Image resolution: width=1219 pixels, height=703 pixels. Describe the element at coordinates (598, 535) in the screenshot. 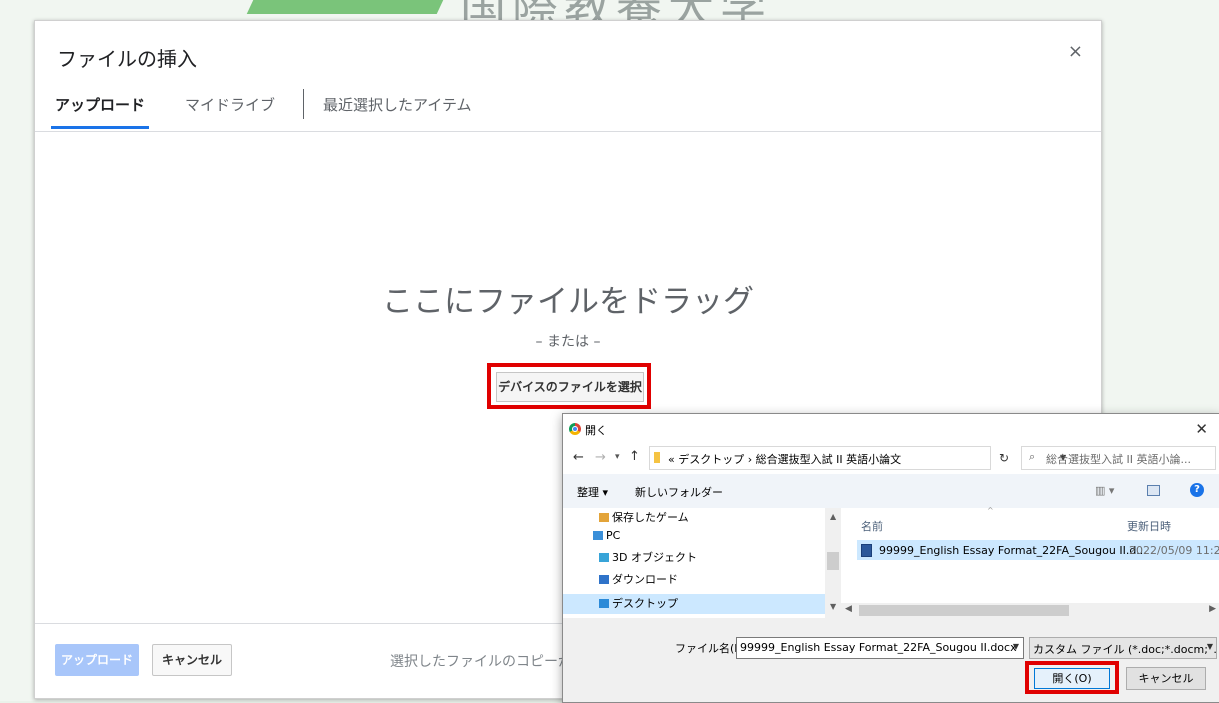

I see `pc-icon` at that location.